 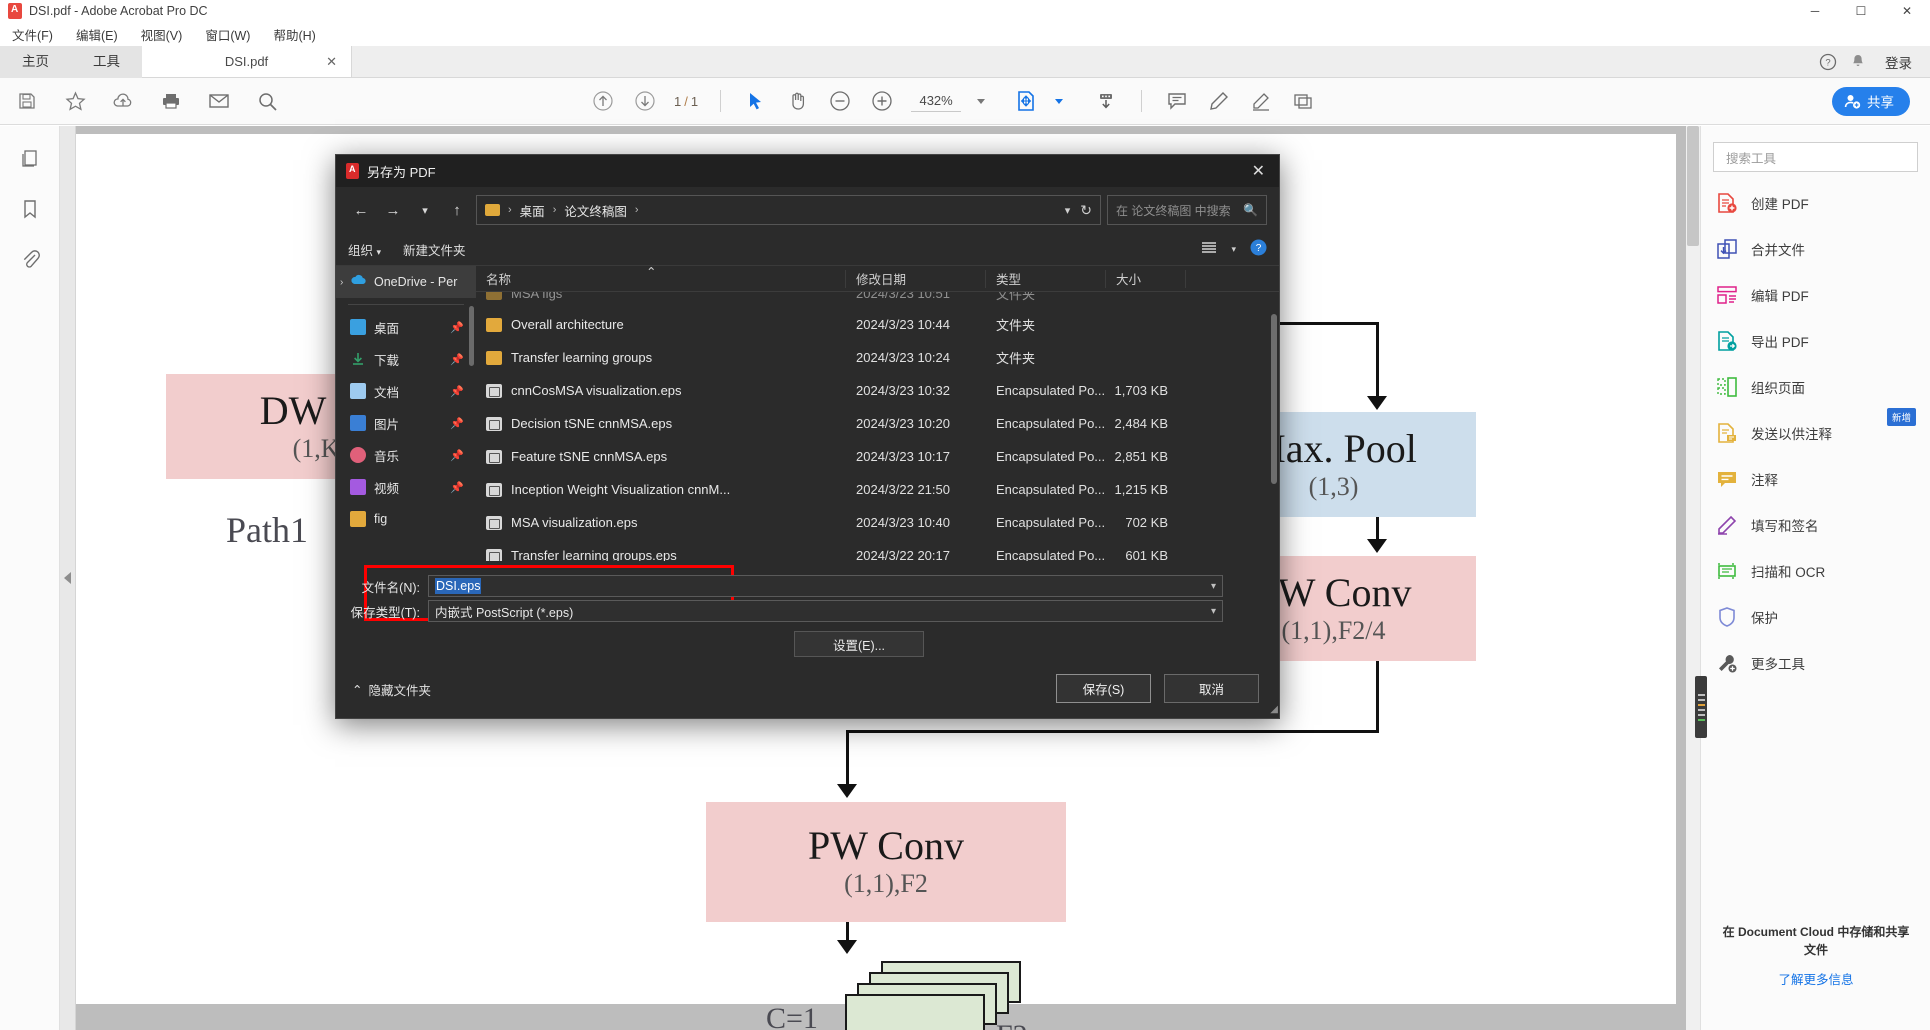 What do you see at coordinates (393, 210) in the screenshot?
I see `forward-button: →` at bounding box center [393, 210].